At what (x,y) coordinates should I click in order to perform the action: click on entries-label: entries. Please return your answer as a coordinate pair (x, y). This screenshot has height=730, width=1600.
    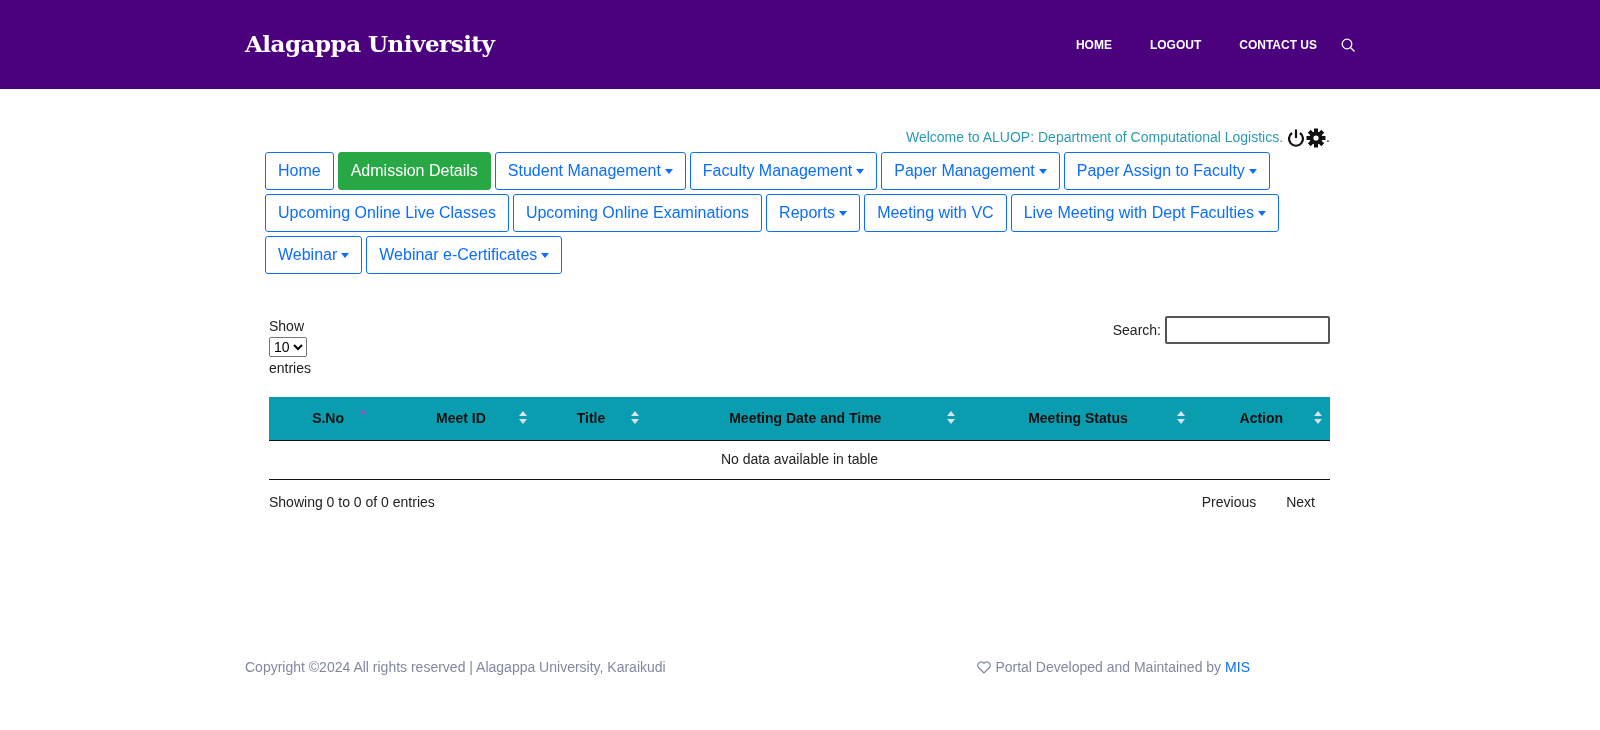
    Looking at the image, I should click on (290, 368).